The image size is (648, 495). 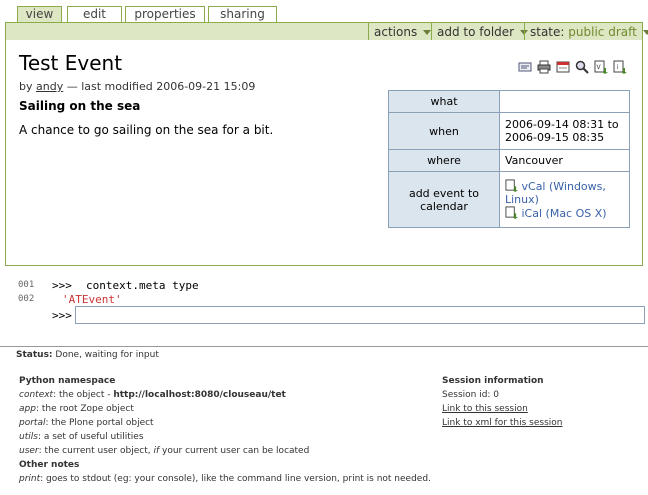 What do you see at coordinates (525, 67) in the screenshot?
I see `send-to-icon` at bounding box center [525, 67].